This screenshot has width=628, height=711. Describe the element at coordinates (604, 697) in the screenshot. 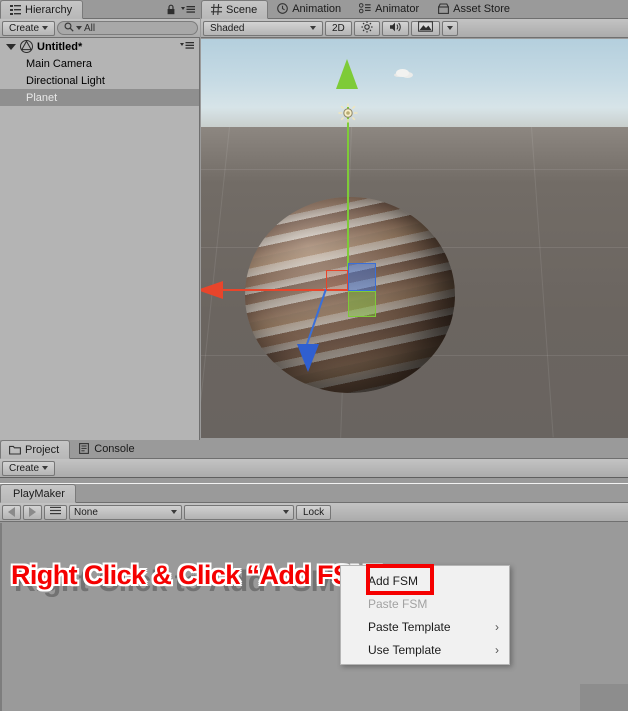

I see `playmaker-minimap` at that location.